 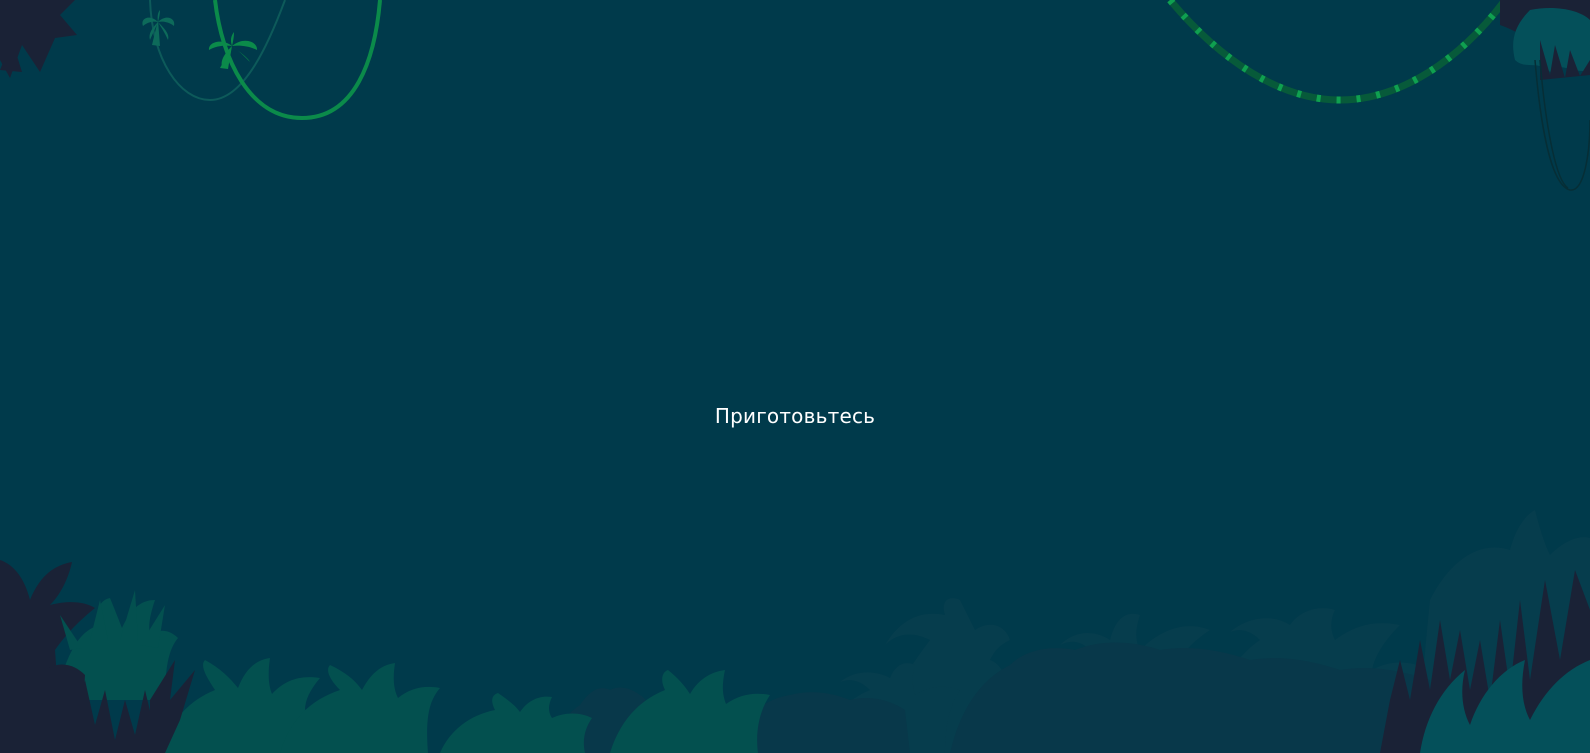 What do you see at coordinates (795, 416) in the screenshot?
I see `status-message: Приготовьтесь` at bounding box center [795, 416].